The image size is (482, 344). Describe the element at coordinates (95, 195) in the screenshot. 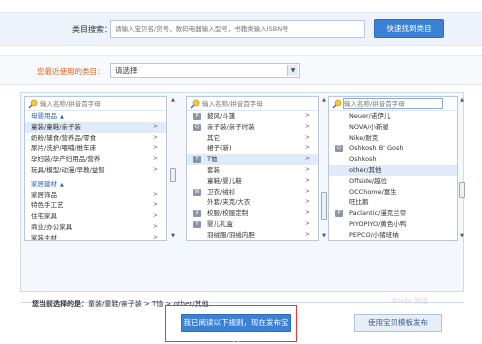

I see `category-item: 家居饰品 >` at that location.